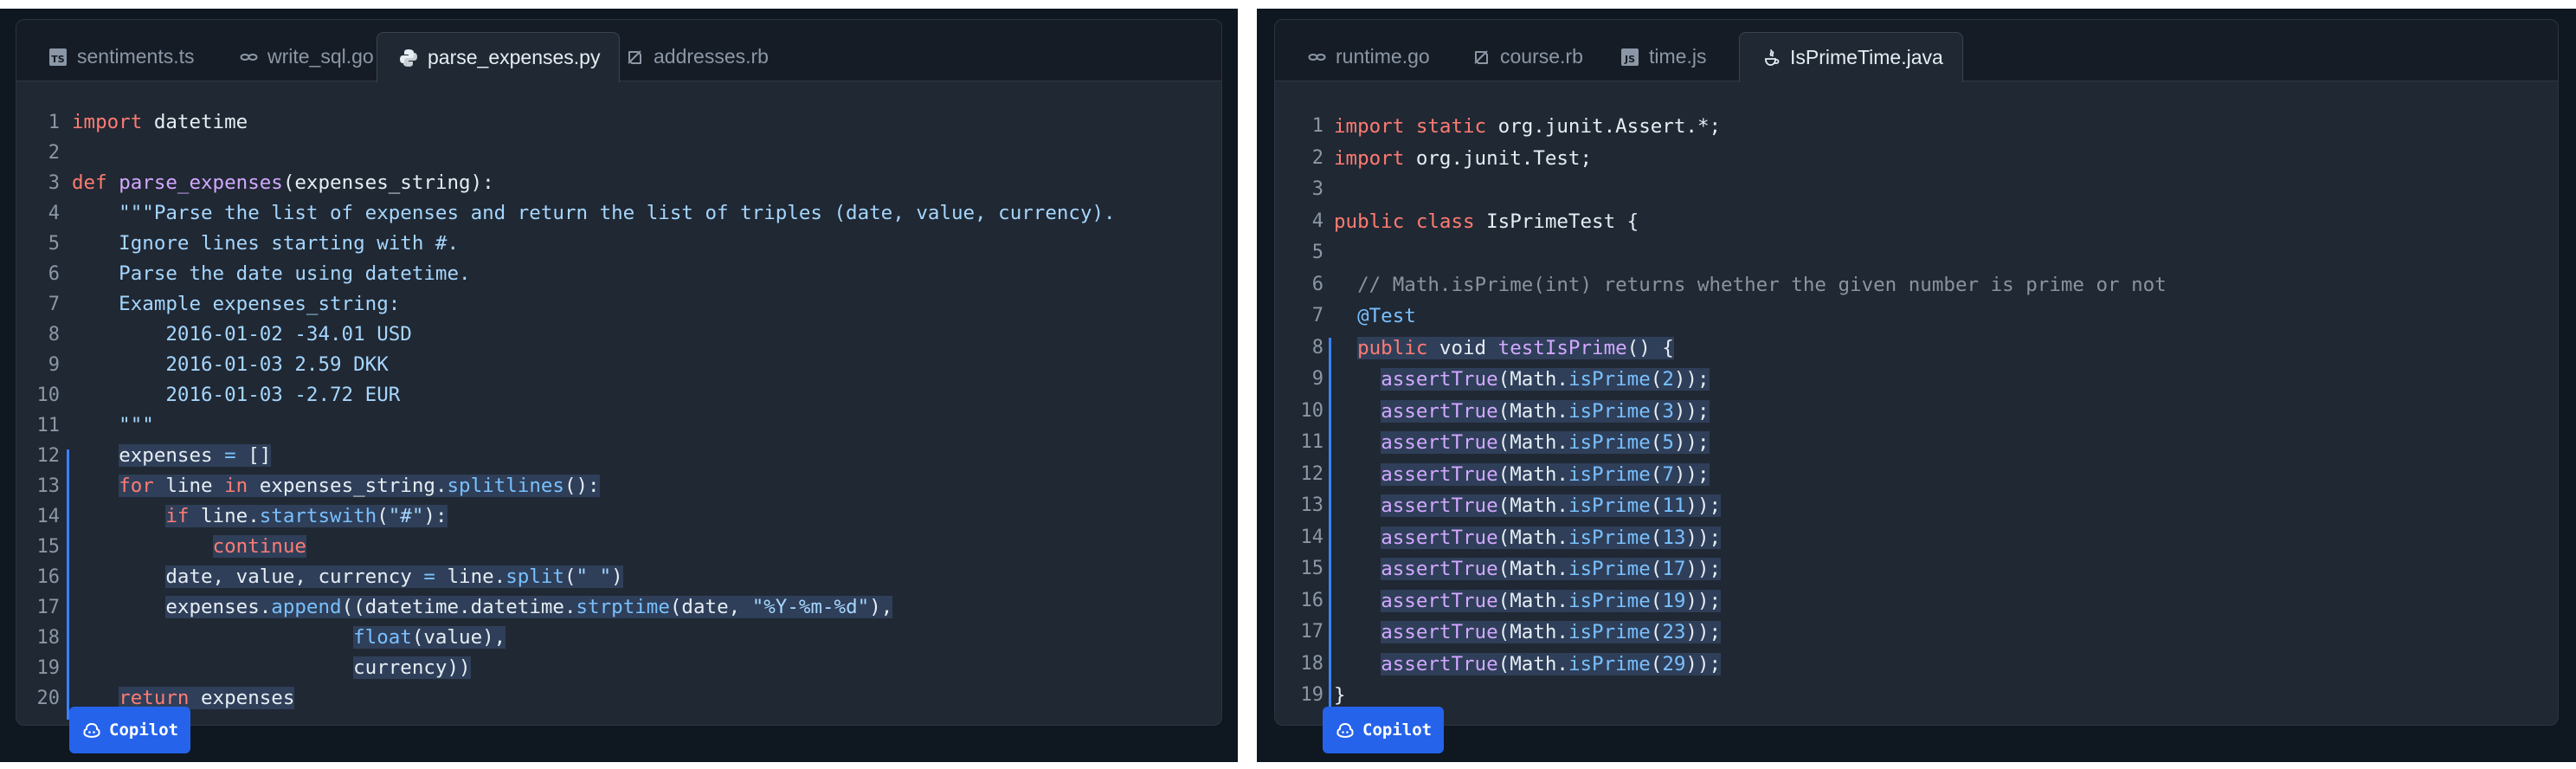 The width and height of the screenshot is (2576, 769). Describe the element at coordinates (1541, 56) in the screenshot. I see `tab-label: course.rb` at that location.